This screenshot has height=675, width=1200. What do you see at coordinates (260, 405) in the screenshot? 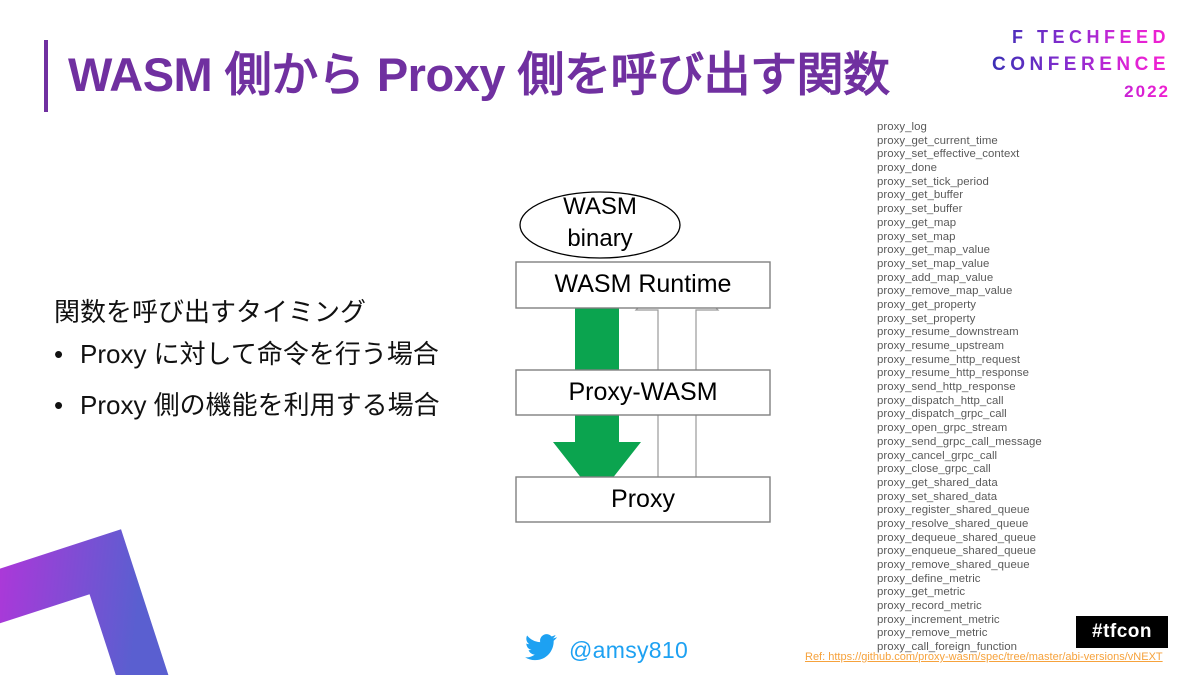
I see `list-item-label: Proxy 側の機能を利用する場合` at bounding box center [260, 405].